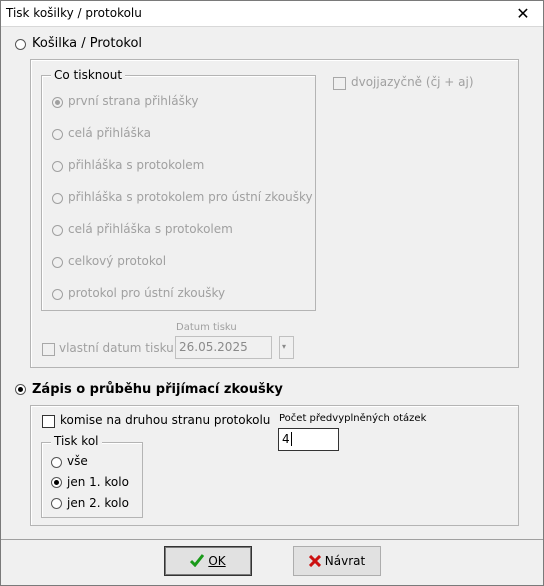 The width and height of the screenshot is (544, 586). Describe the element at coordinates (308, 439) in the screenshot. I see `pocet-input: 4` at that location.